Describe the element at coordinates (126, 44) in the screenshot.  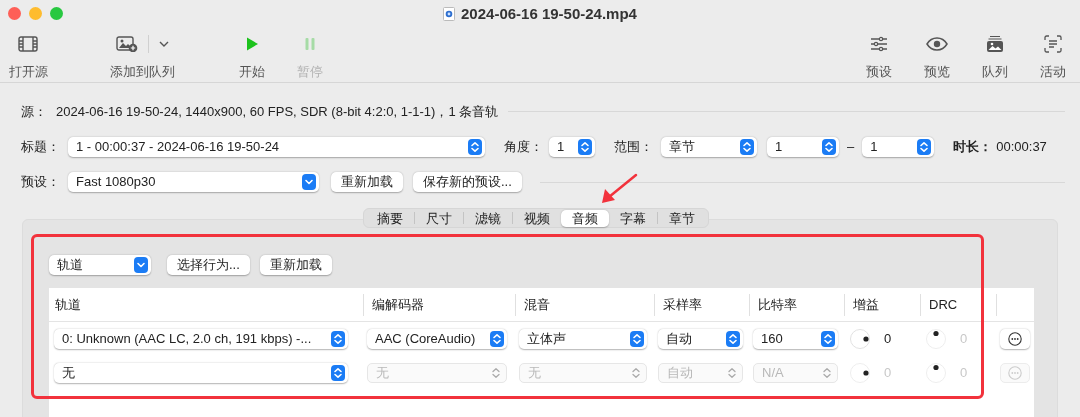
I see `add-photo-icon` at that location.